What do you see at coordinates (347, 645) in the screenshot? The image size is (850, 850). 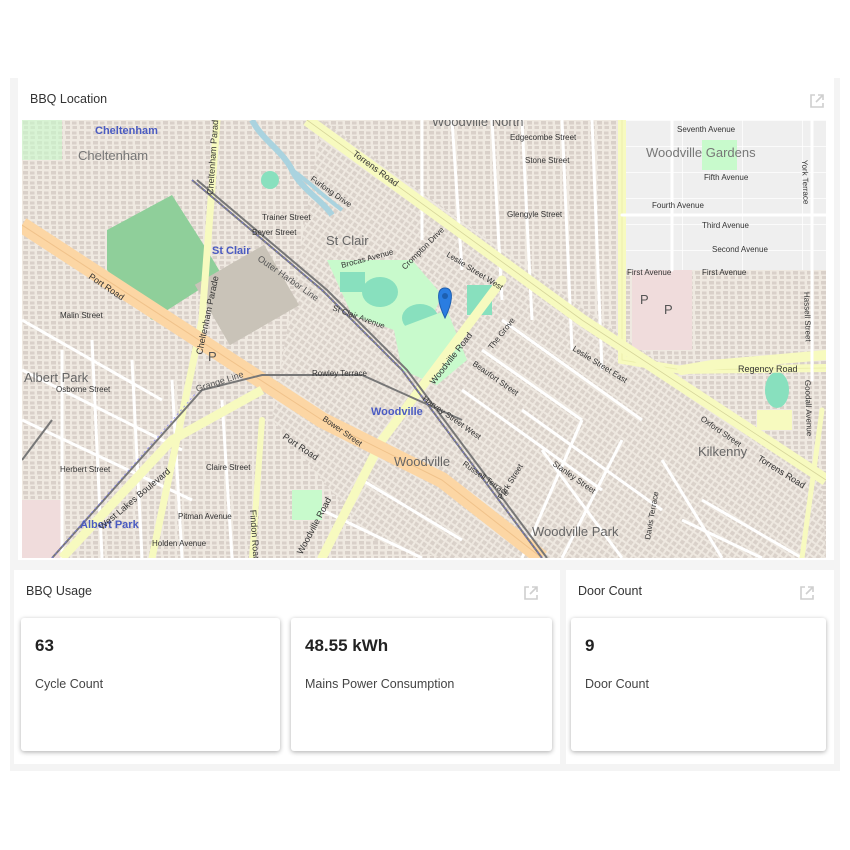 I see `power-consumption-value: 48.55 kWh` at bounding box center [347, 645].